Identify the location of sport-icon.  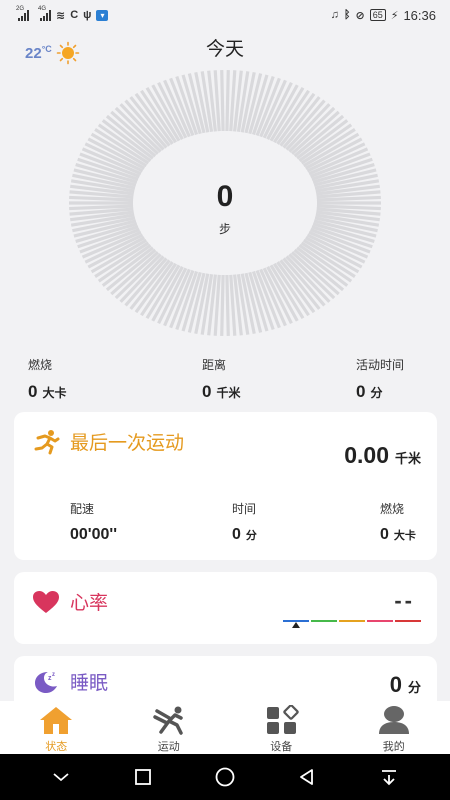
(169, 720).